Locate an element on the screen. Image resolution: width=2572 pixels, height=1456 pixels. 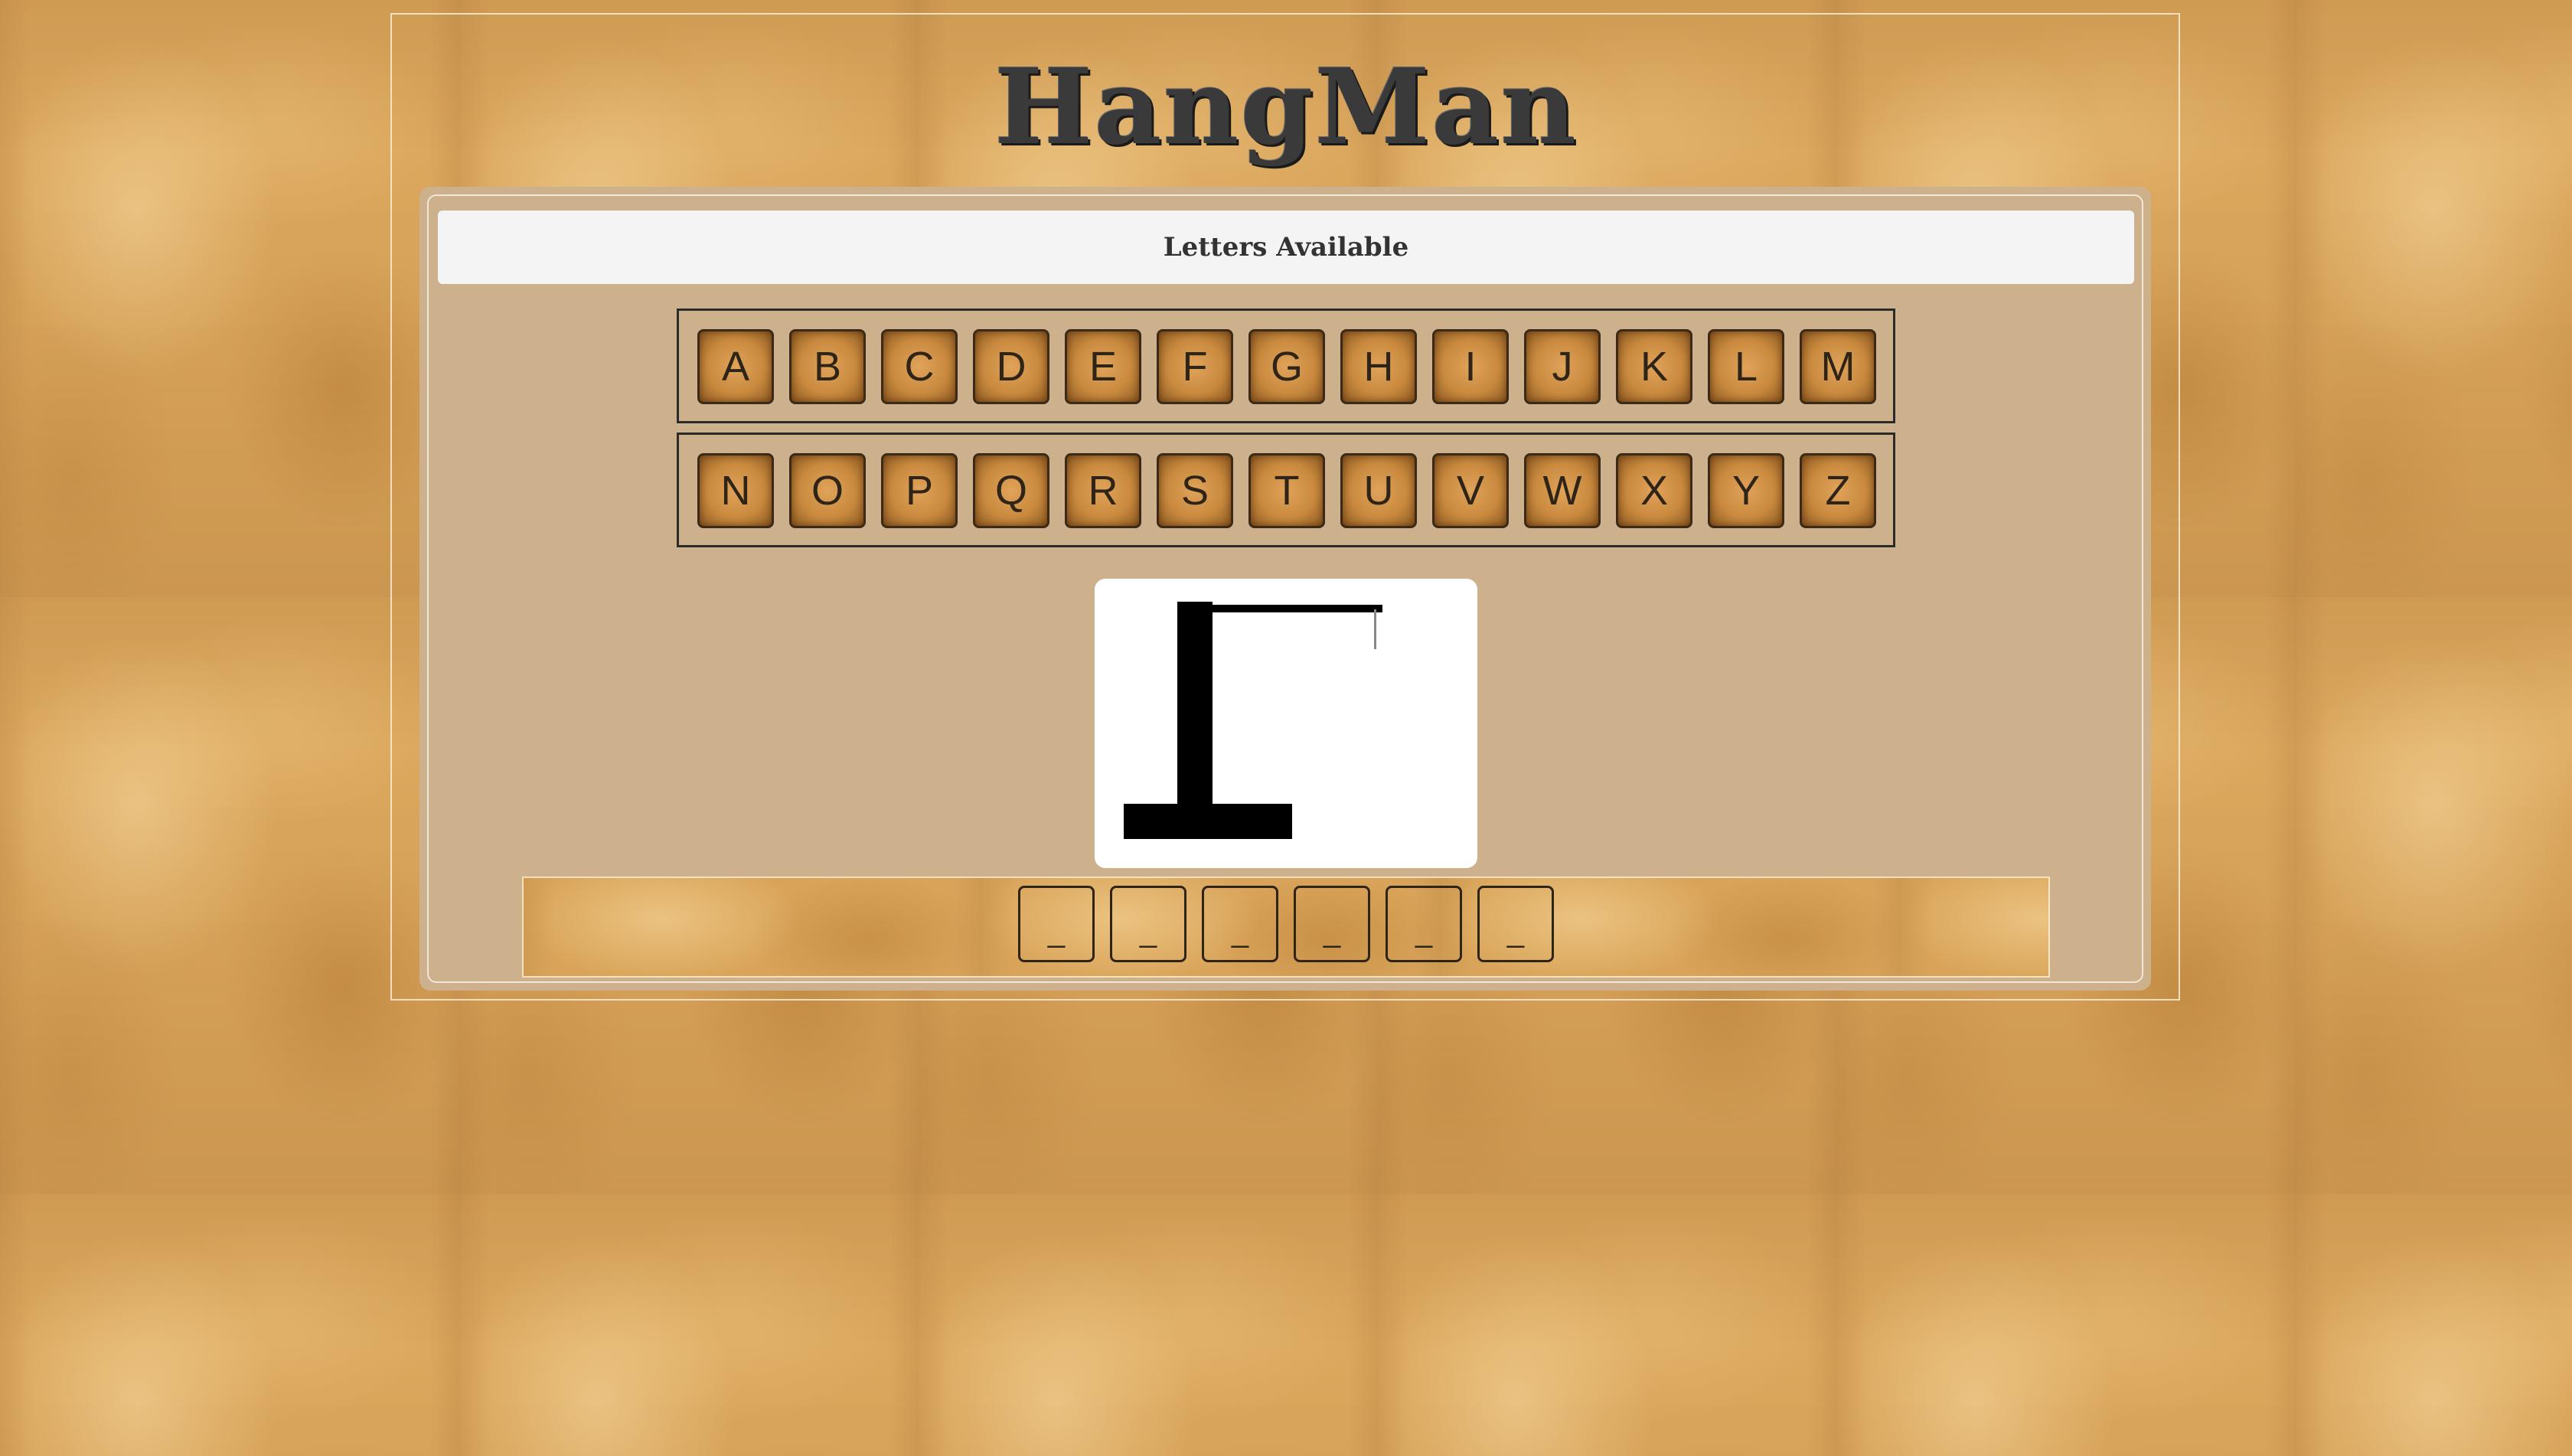
letter-button-f: F is located at coordinates (1195, 366).